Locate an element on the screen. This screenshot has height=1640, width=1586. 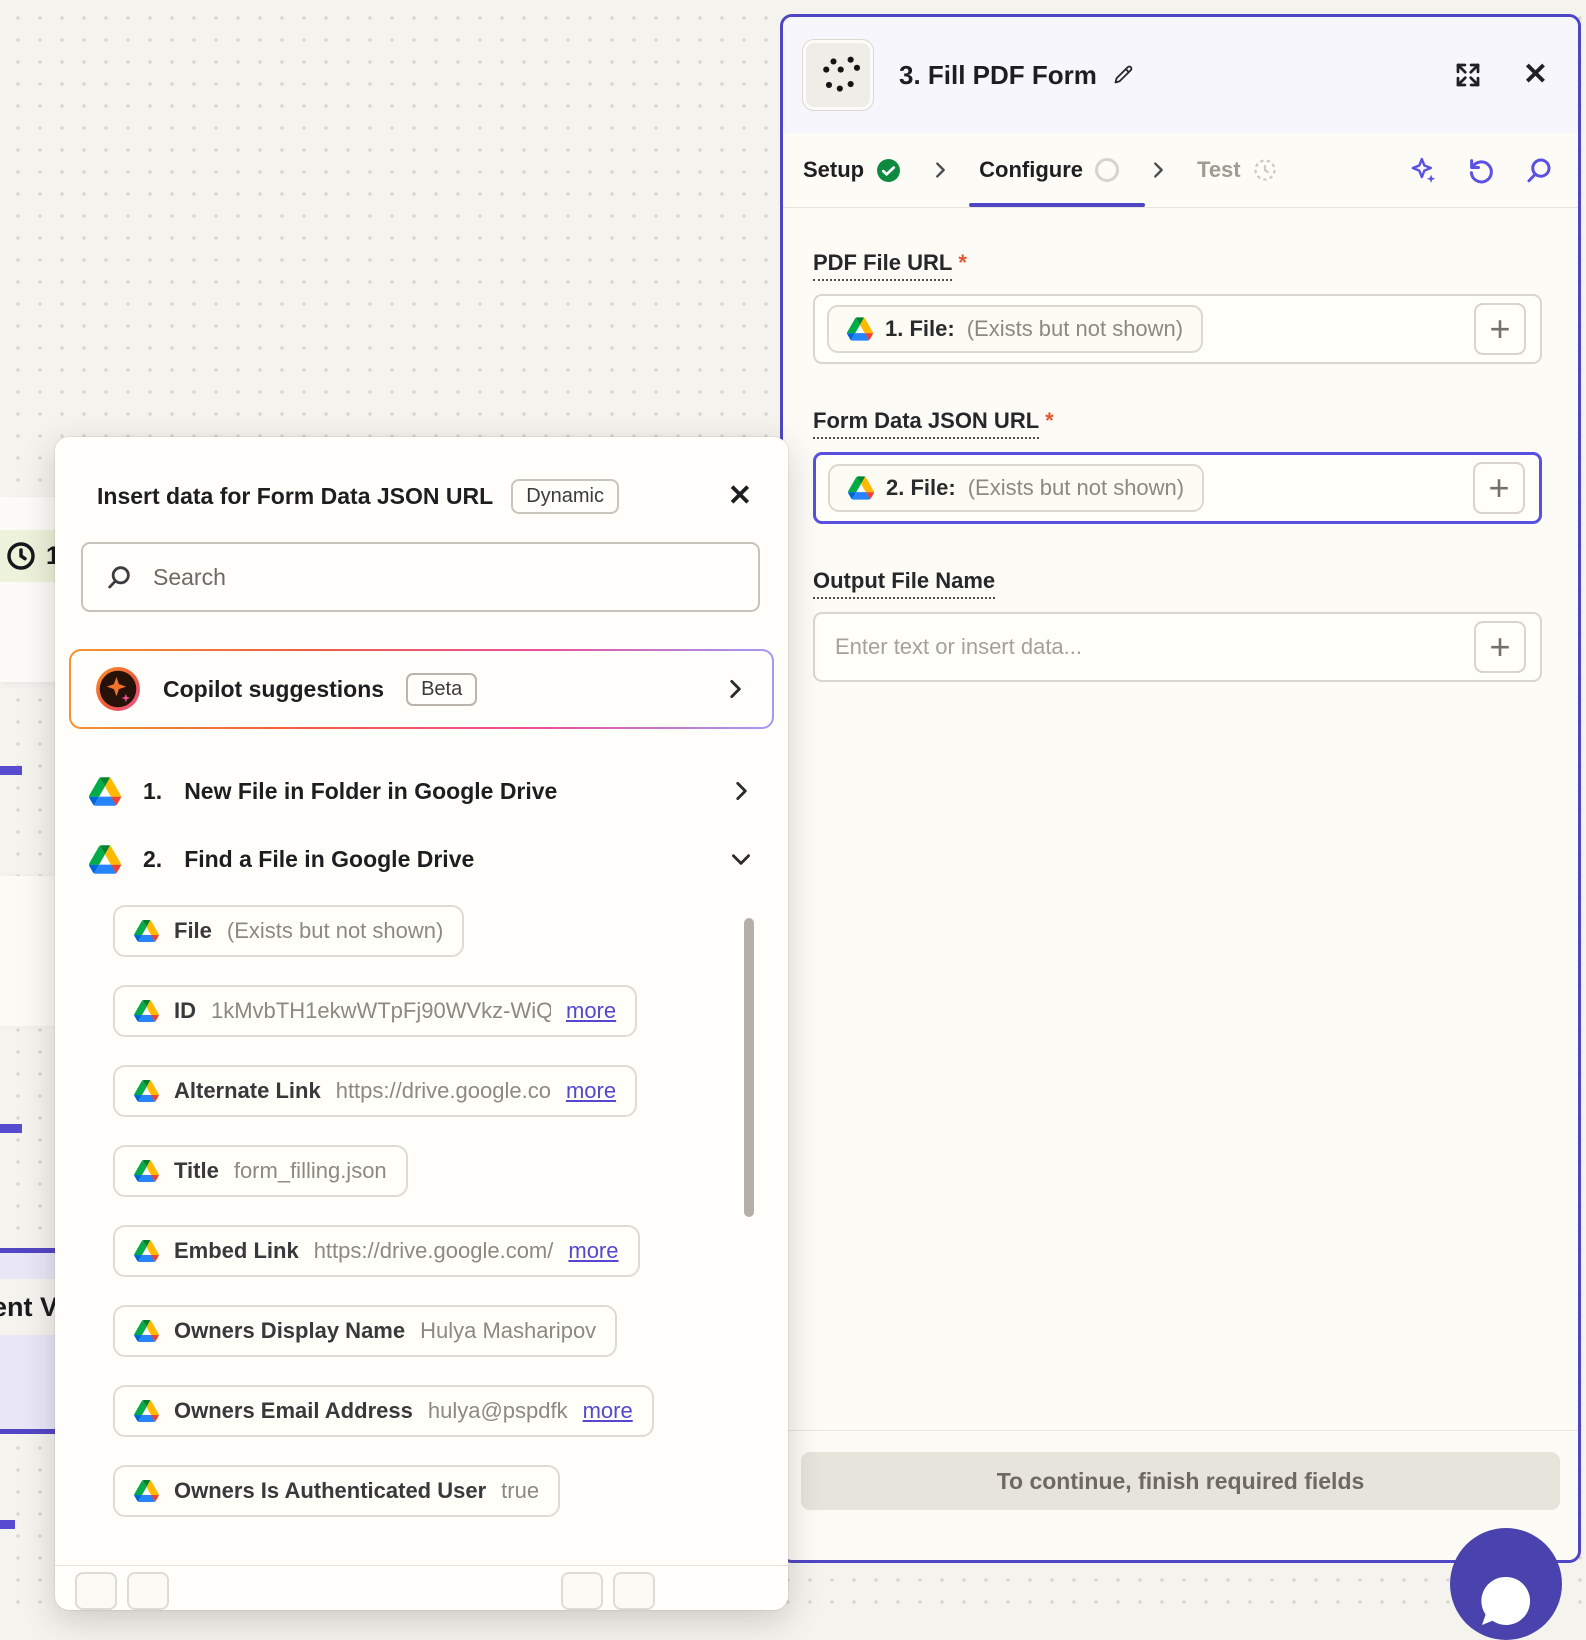
output-file-name-input is located at coordinates (1177, 647).